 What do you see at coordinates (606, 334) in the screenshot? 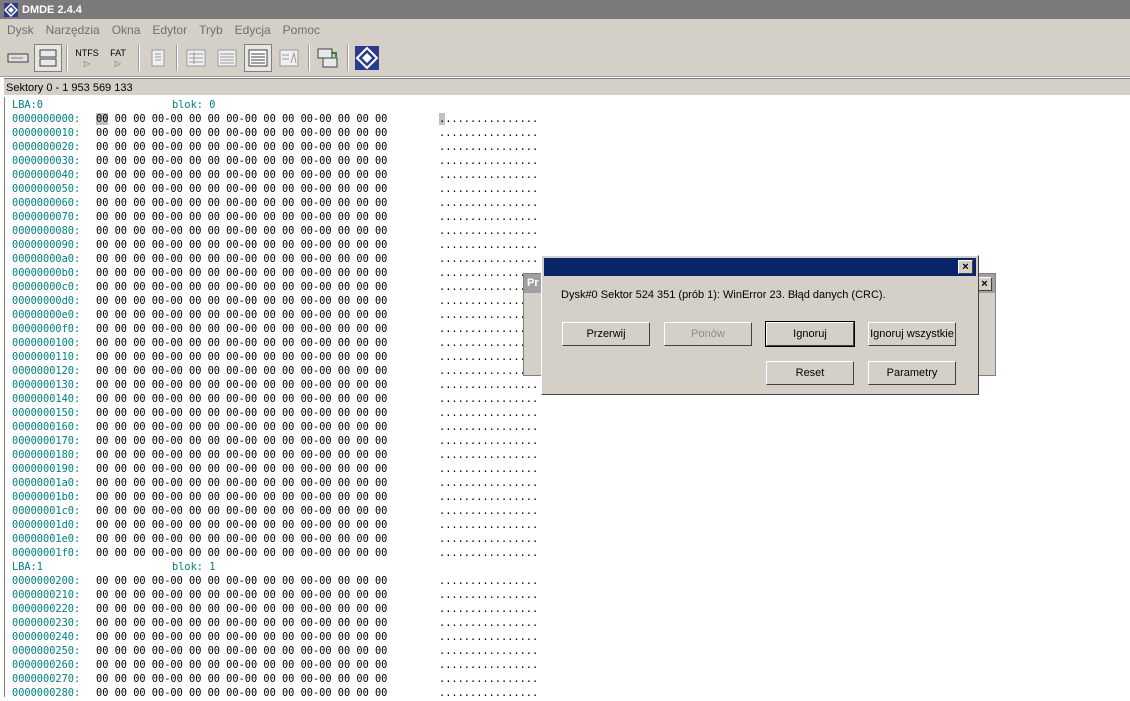
I see `abort-button: Przerwij` at bounding box center [606, 334].